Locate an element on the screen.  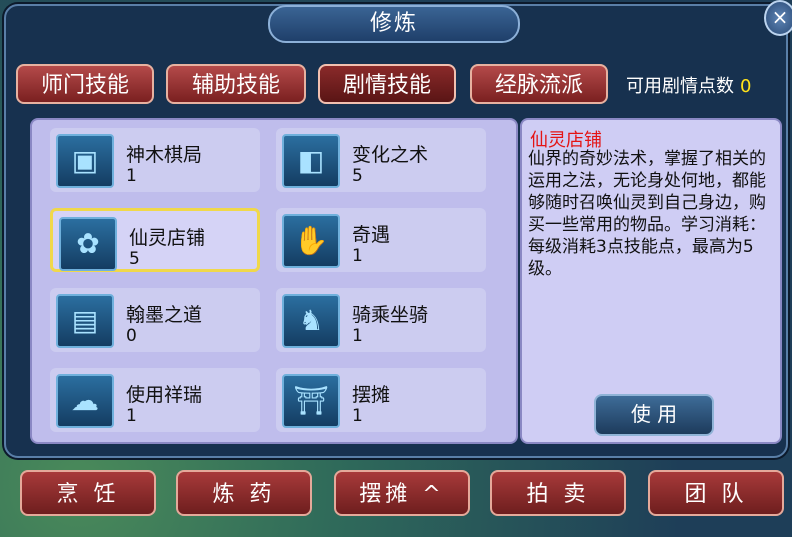
skill-item-xianling: ✿ 仙灵店铺 5 is located at coordinates (155, 240).